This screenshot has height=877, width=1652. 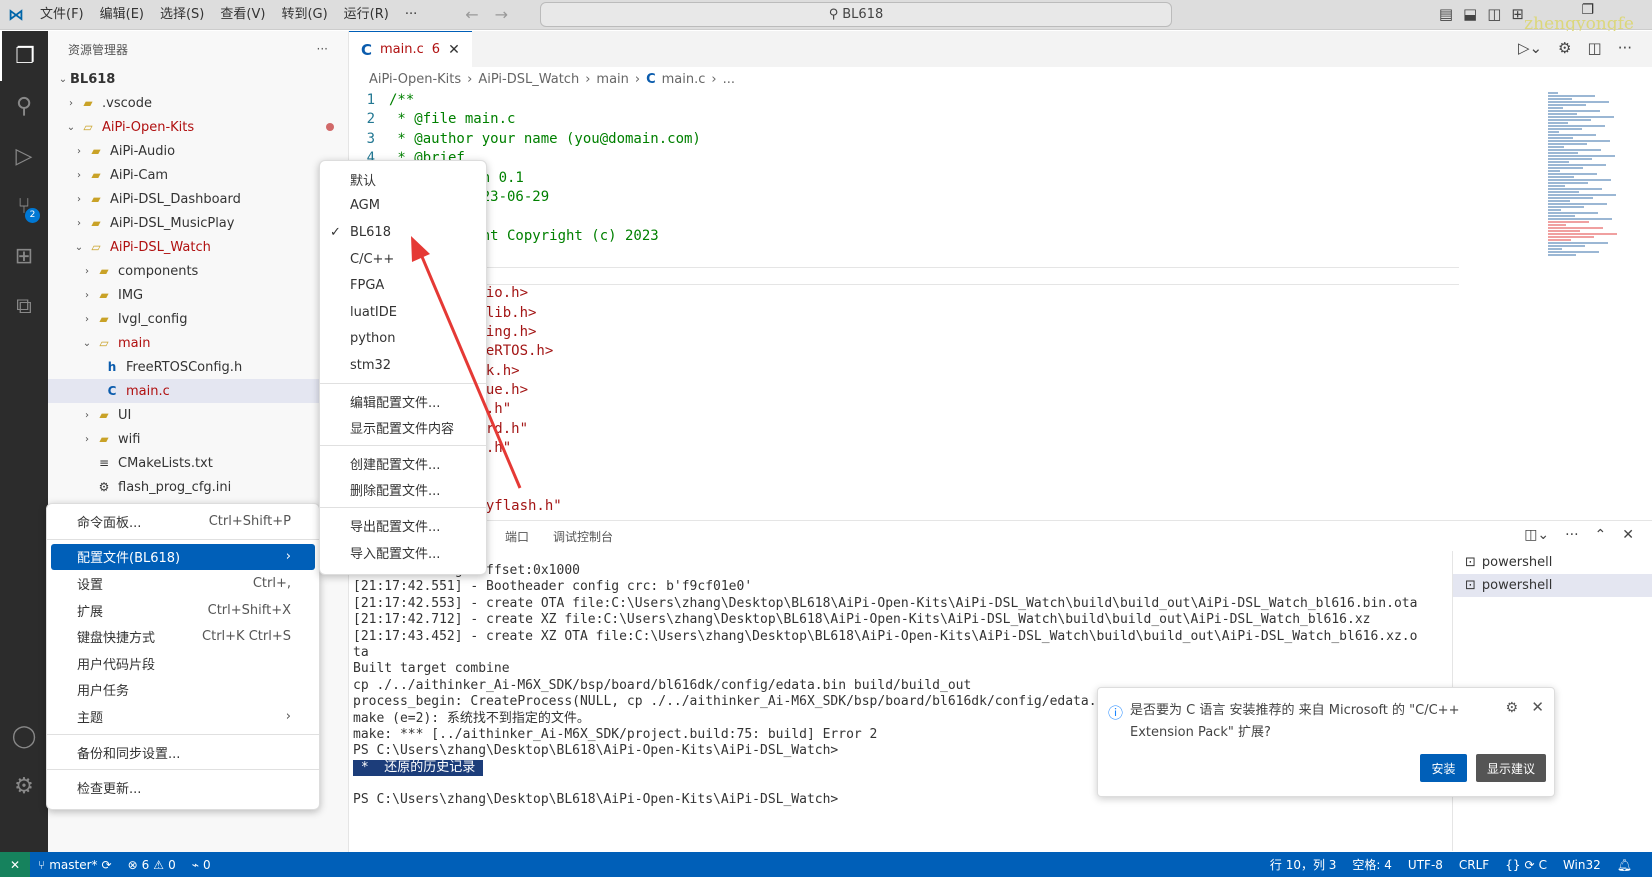 What do you see at coordinates (183, 557) in the screenshot?
I see `context-menu-item: 配置文件(BL618) ›` at bounding box center [183, 557].